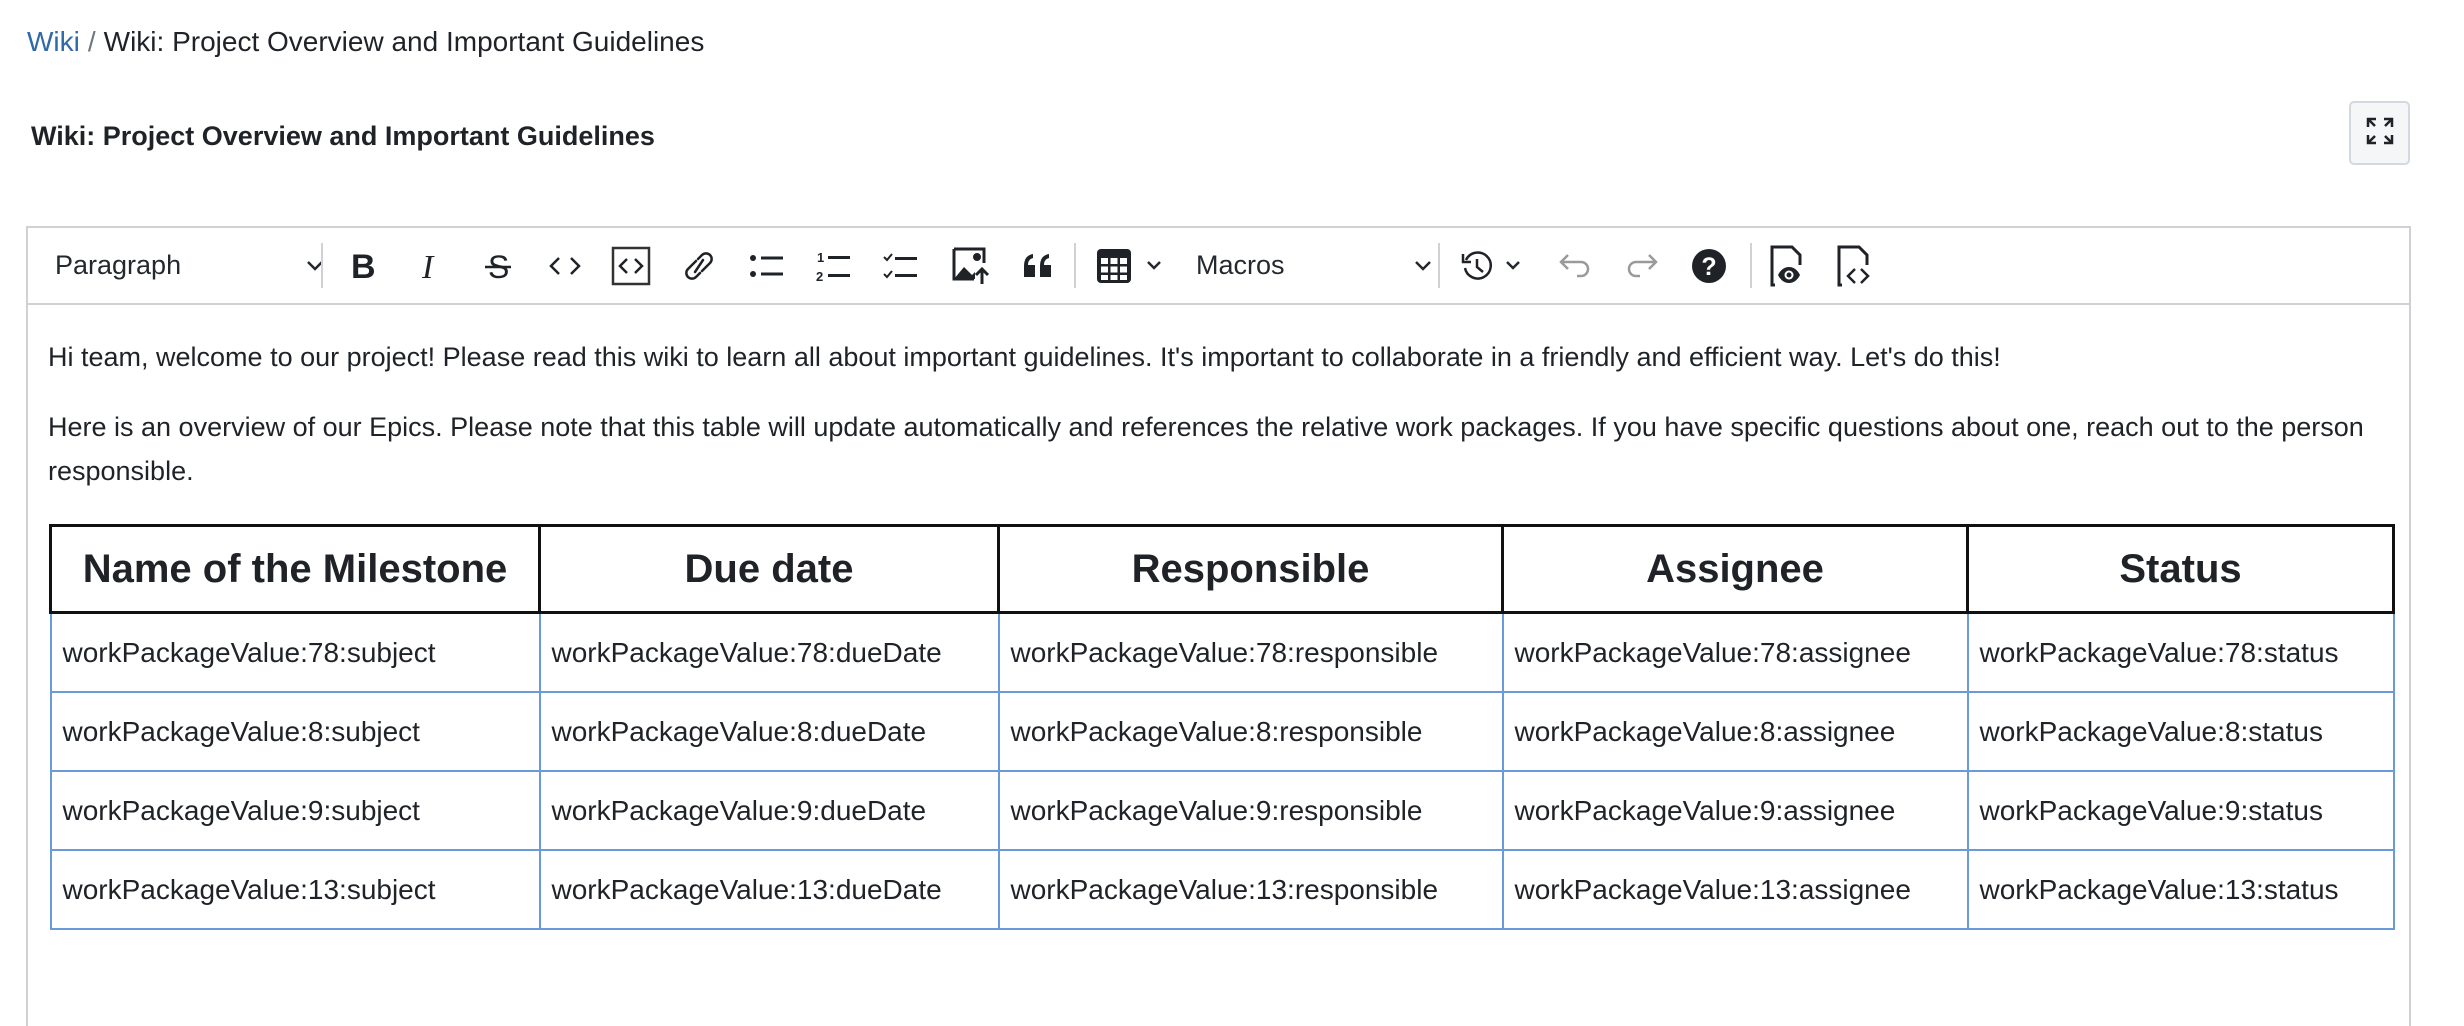 This screenshot has width=2464, height=1026. I want to click on paragraph-dropdown: Paragraph, so click(191, 265).